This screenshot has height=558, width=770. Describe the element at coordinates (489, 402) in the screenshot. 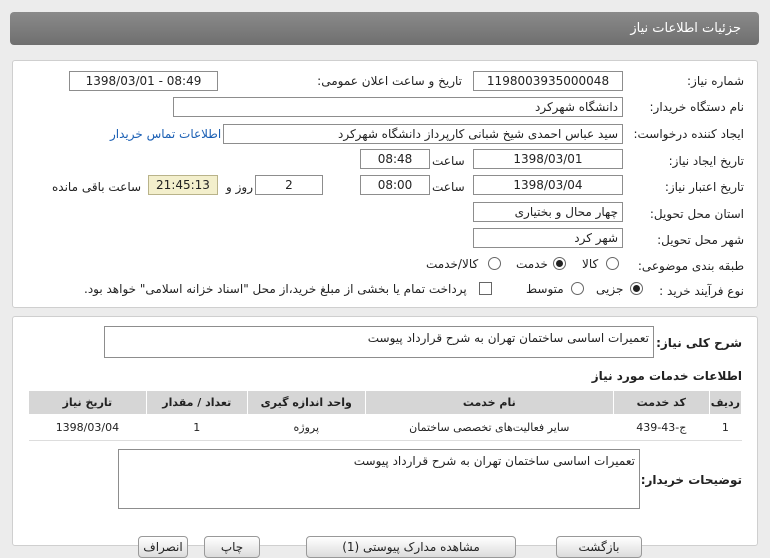

I see `col-service-name: نام خدمت` at that location.